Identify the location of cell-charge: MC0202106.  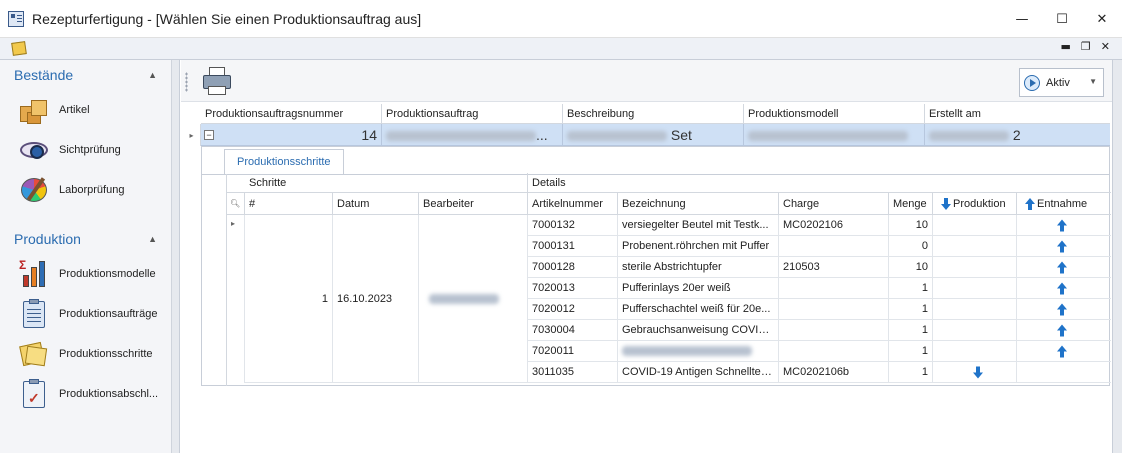
(834, 225).